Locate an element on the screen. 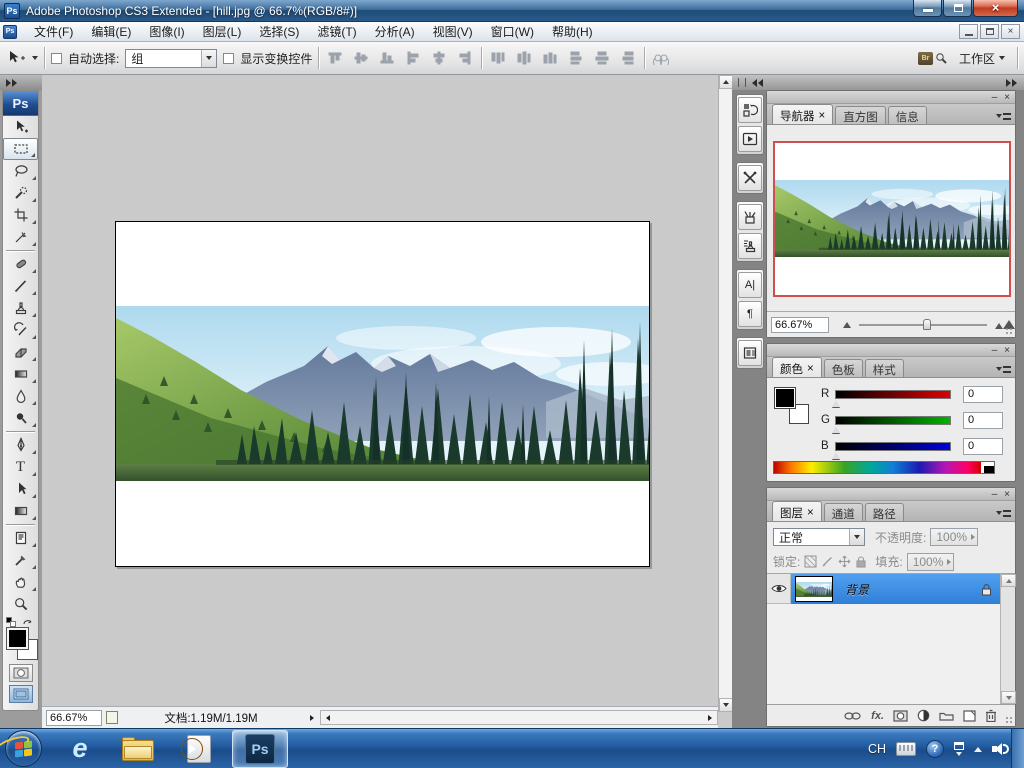 This screenshot has height=768, width=1024. show-hidden-icons is located at coordinates (978, 749).